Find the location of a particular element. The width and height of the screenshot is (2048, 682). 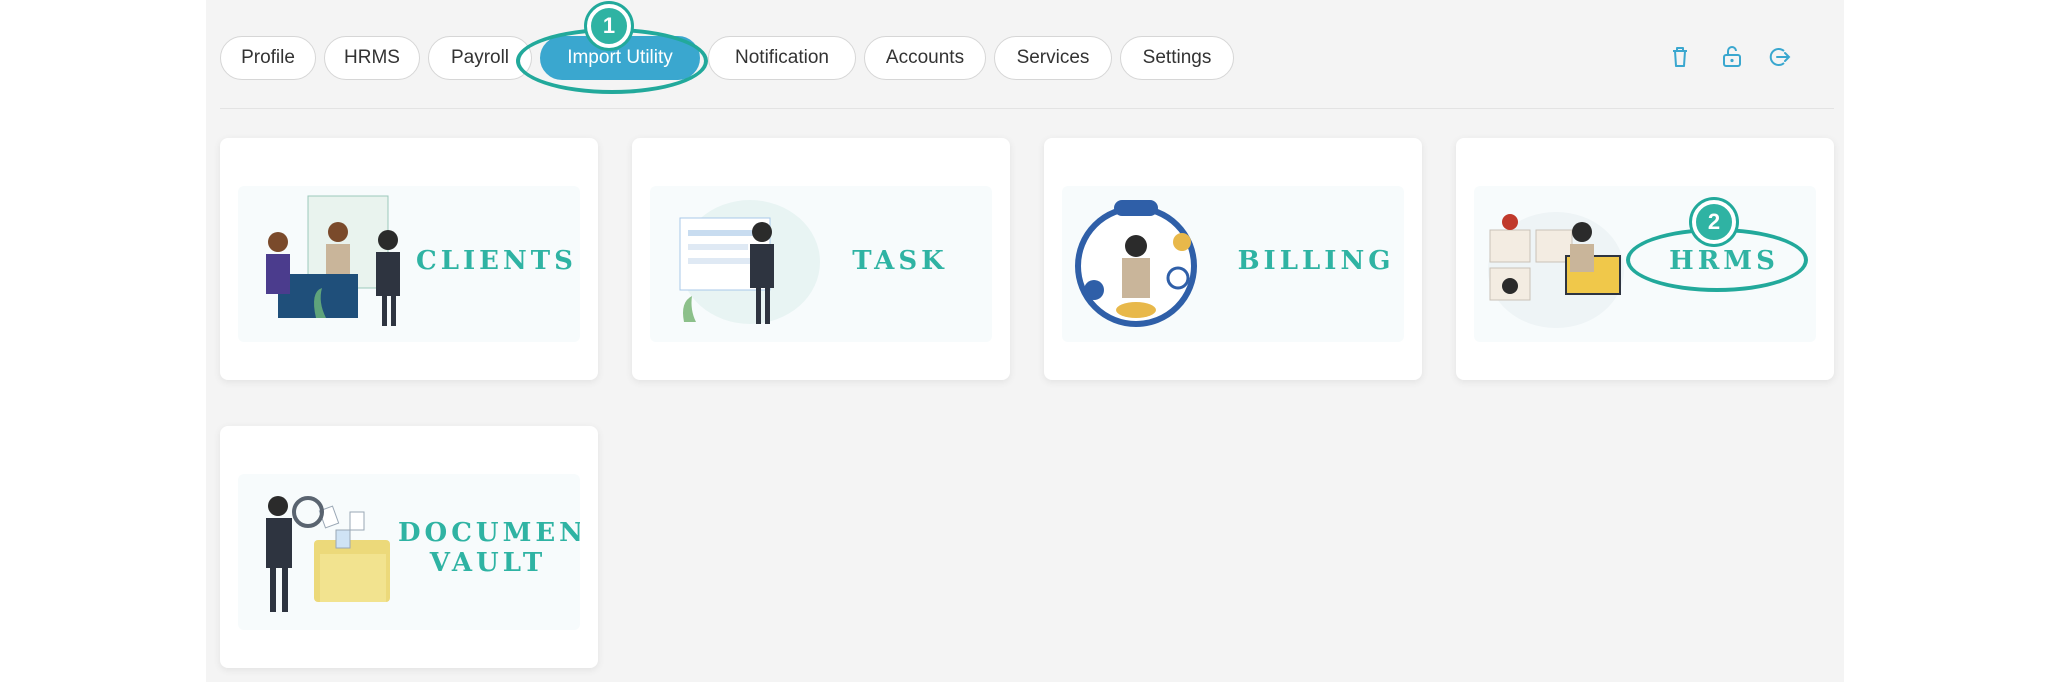

card-hrms: HRMS is located at coordinates (1645, 259).